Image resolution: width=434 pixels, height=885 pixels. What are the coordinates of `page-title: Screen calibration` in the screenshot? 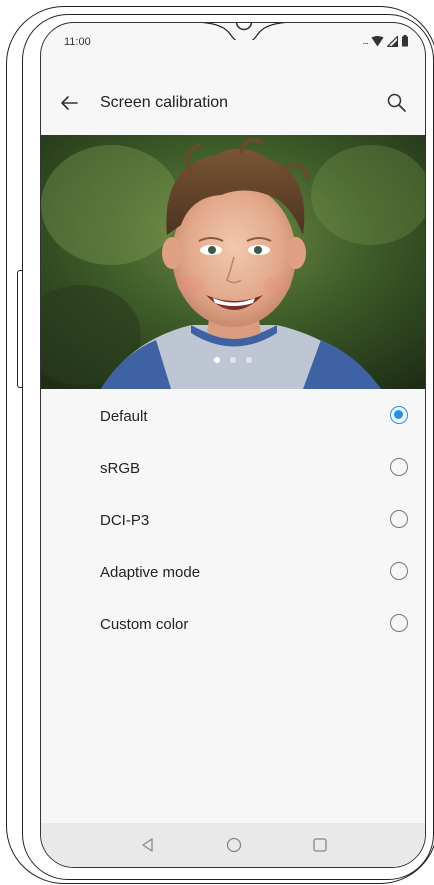 It's located at (164, 102).